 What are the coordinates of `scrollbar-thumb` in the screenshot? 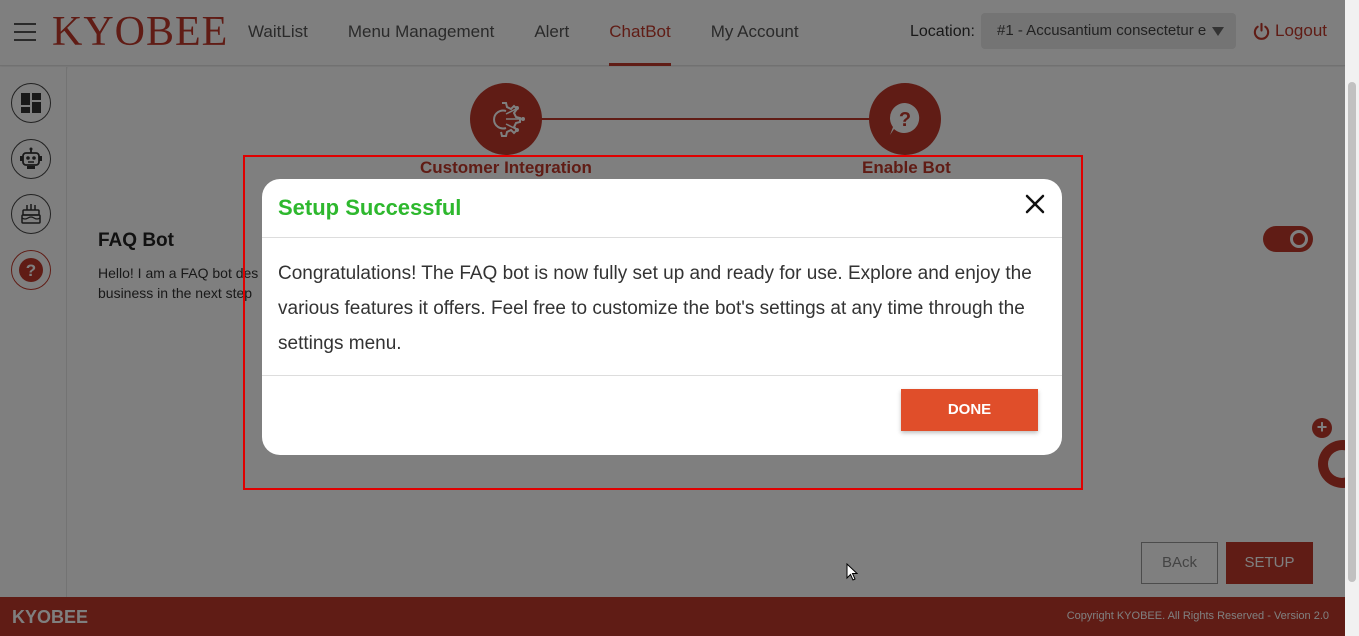 It's located at (1352, 332).